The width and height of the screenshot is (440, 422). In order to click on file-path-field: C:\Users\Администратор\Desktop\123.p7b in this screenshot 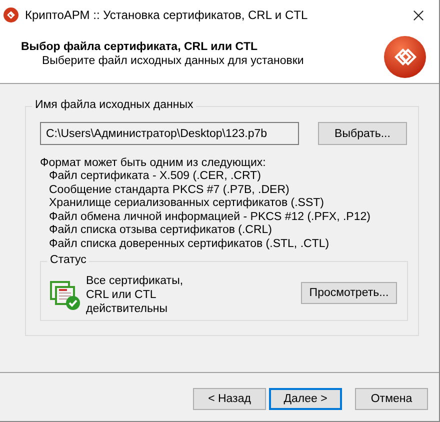, I will do `click(169, 133)`.